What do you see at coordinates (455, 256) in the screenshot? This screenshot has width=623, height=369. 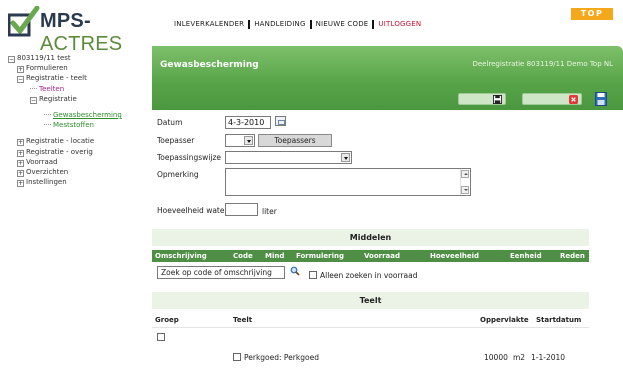 I see `col-hoeveelheid: Hoeveelheid` at bounding box center [455, 256].